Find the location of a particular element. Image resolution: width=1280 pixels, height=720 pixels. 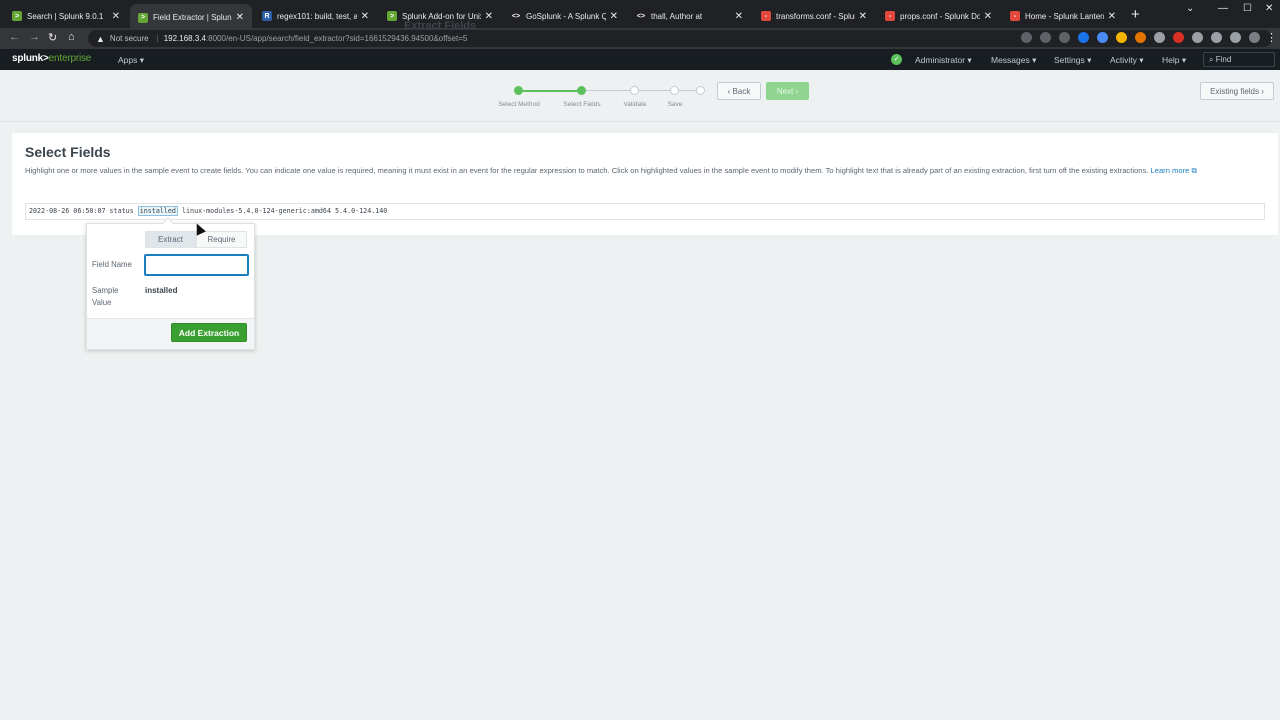

step-dot-end is located at coordinates (700, 90).